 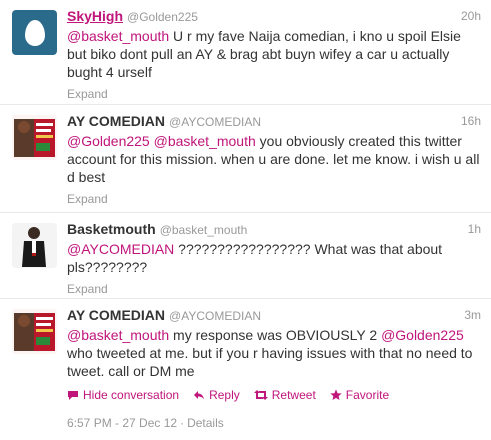 I want to click on reply-button: Reply, so click(x=216, y=395).